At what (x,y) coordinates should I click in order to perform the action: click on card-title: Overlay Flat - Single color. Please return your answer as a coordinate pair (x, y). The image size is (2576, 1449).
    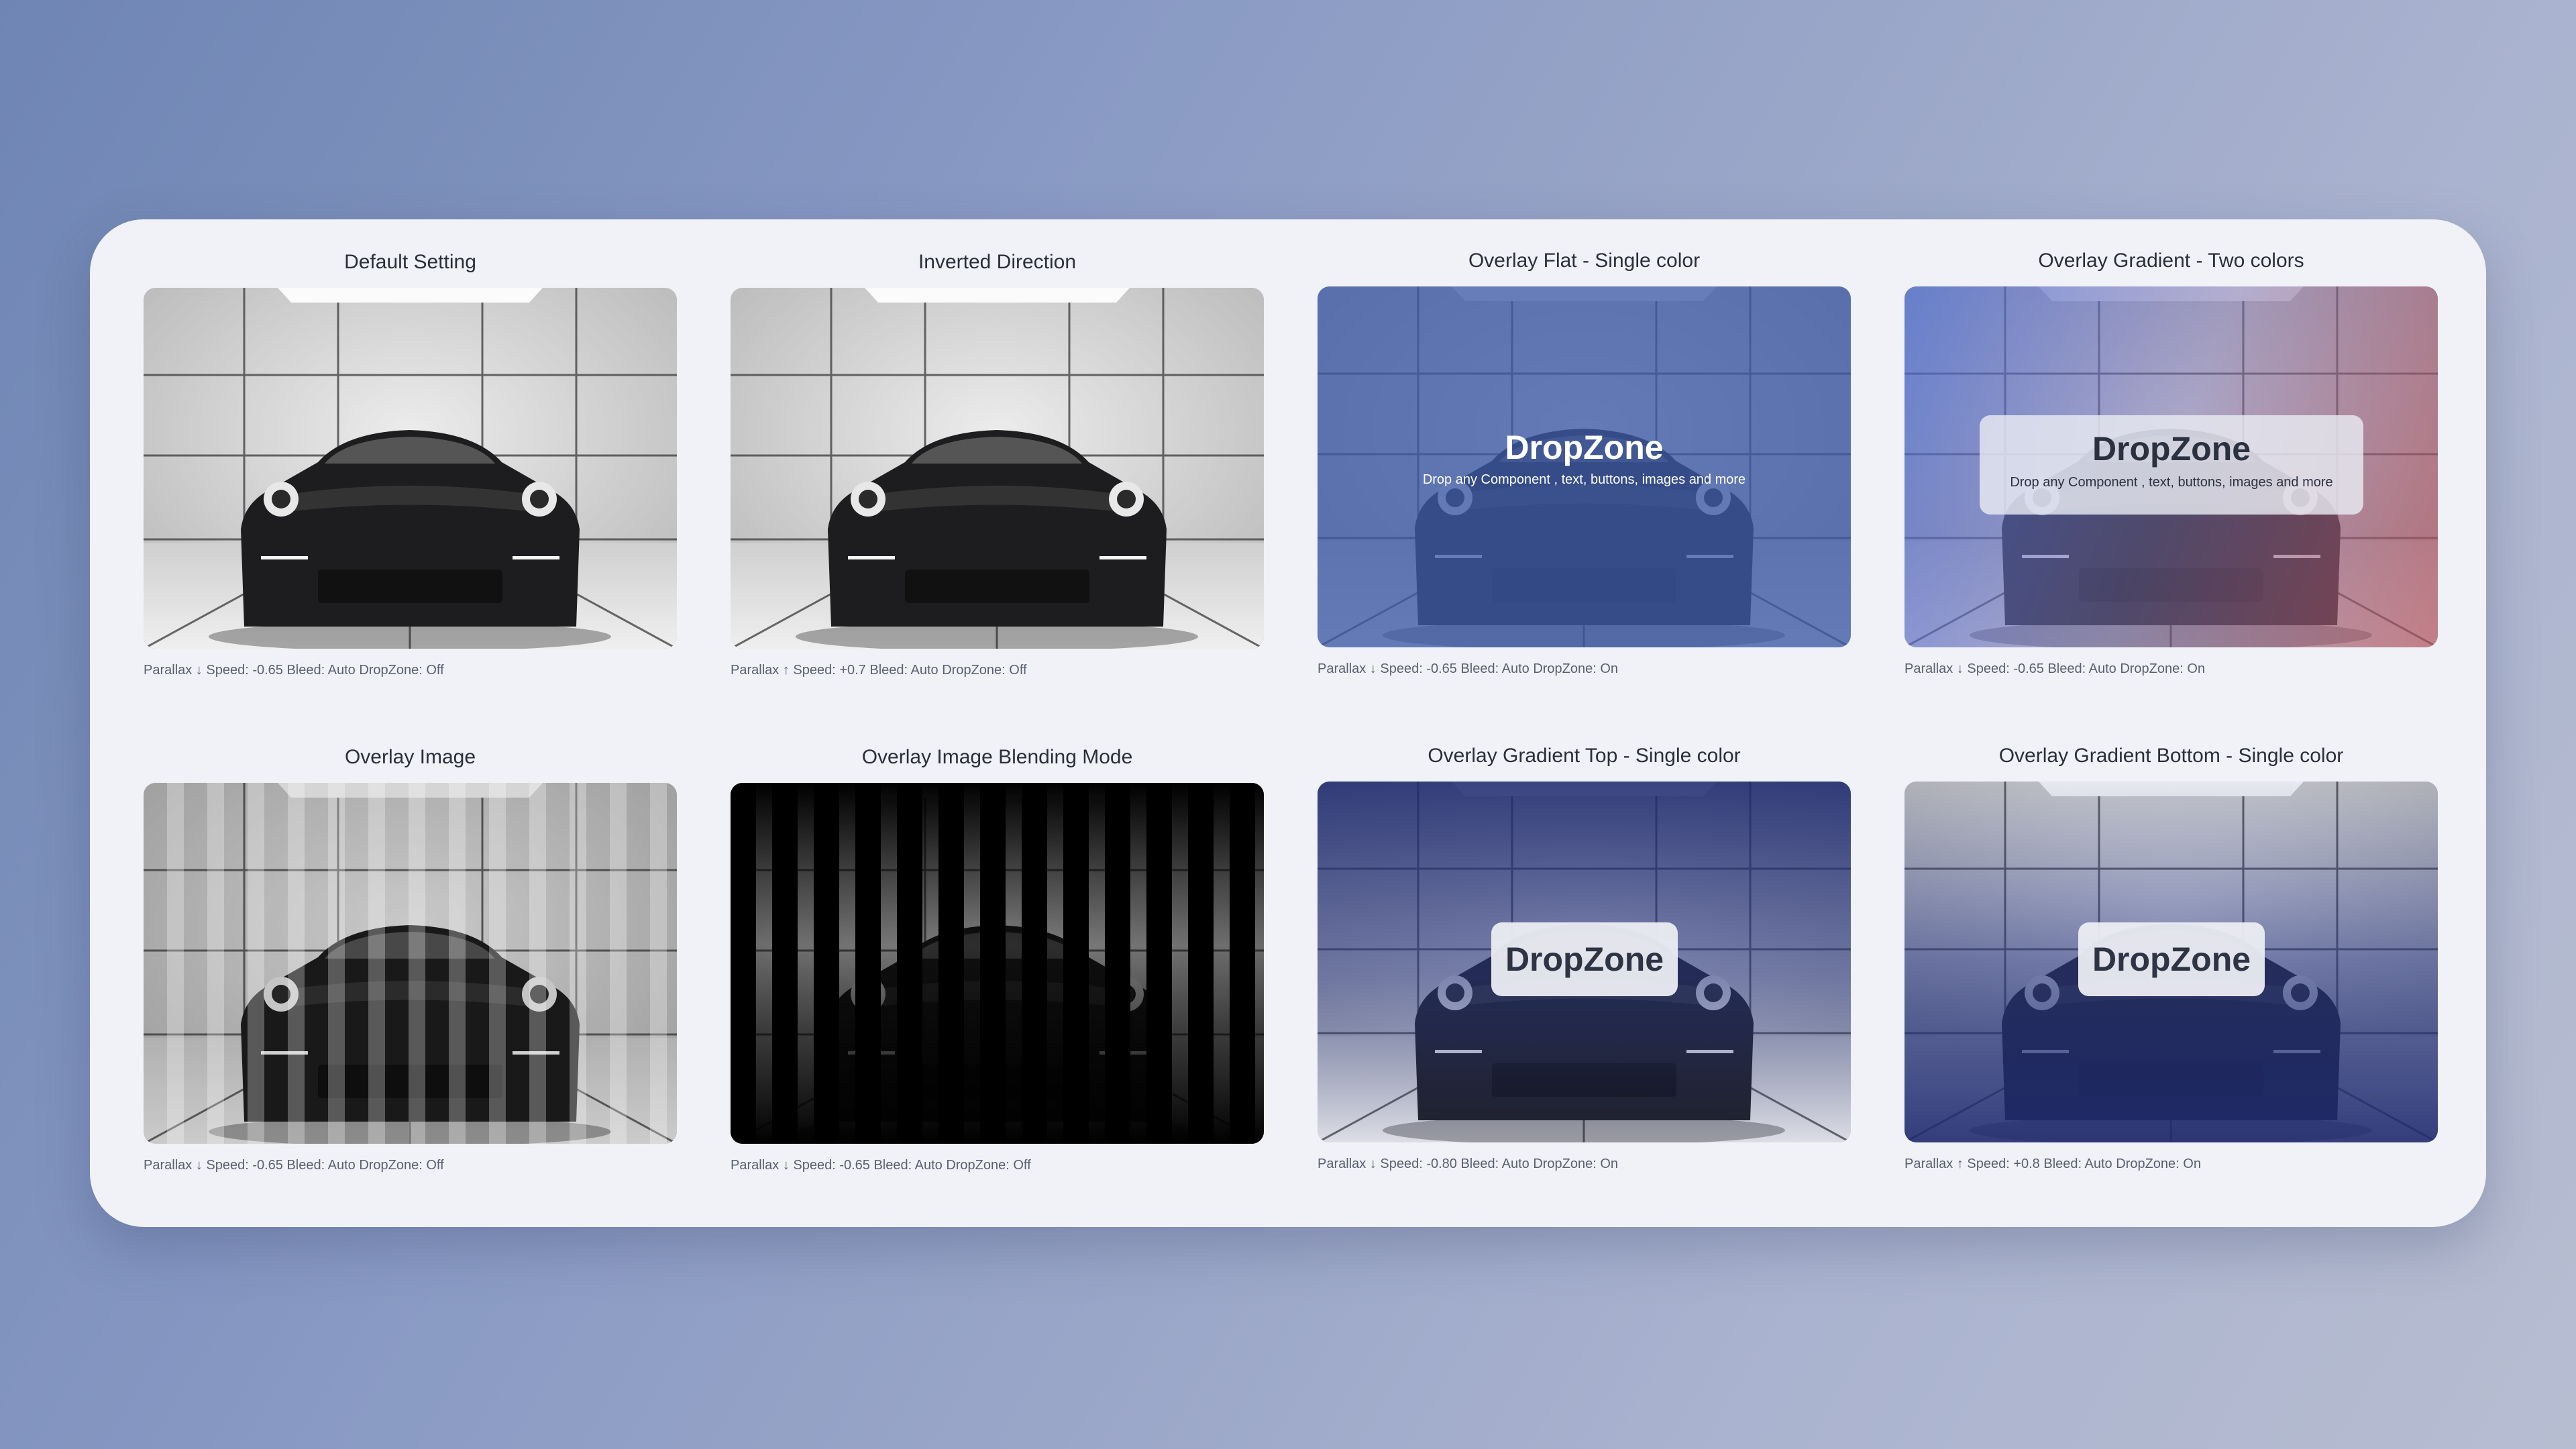
    Looking at the image, I should click on (1584, 261).